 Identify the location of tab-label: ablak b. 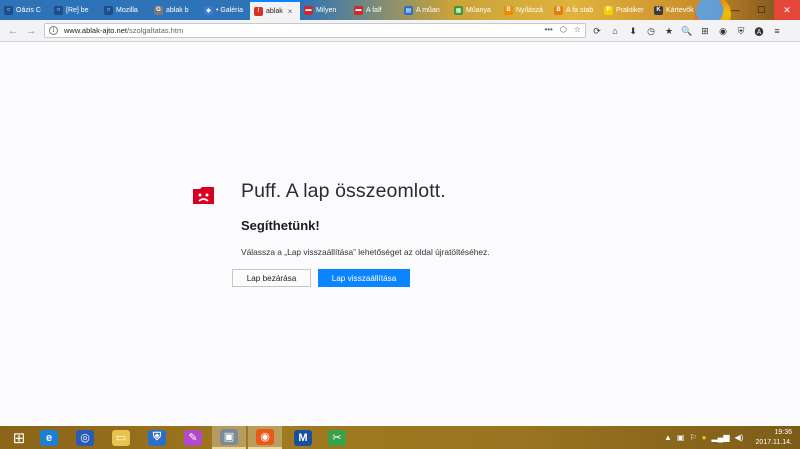
(177, 10).